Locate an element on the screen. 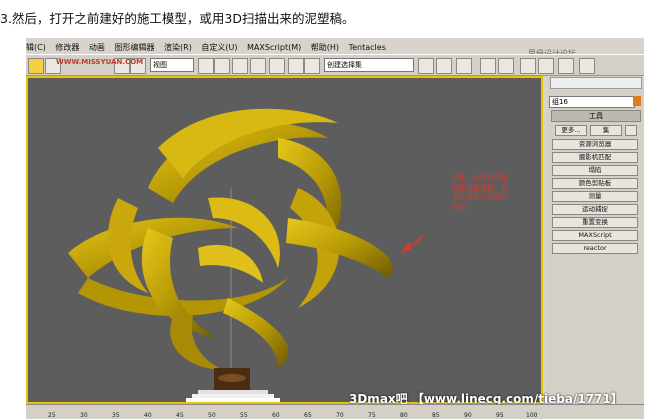  tool-motion-capture: 运动捕捉 is located at coordinates (595, 209).